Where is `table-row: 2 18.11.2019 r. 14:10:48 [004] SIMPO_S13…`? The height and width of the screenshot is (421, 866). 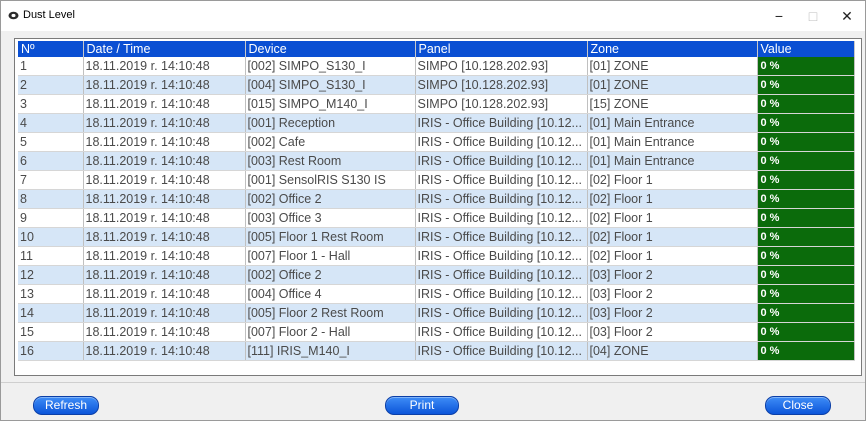 table-row: 2 18.11.2019 r. 14:10:48 [004] SIMPO_S13… is located at coordinates (436, 85).